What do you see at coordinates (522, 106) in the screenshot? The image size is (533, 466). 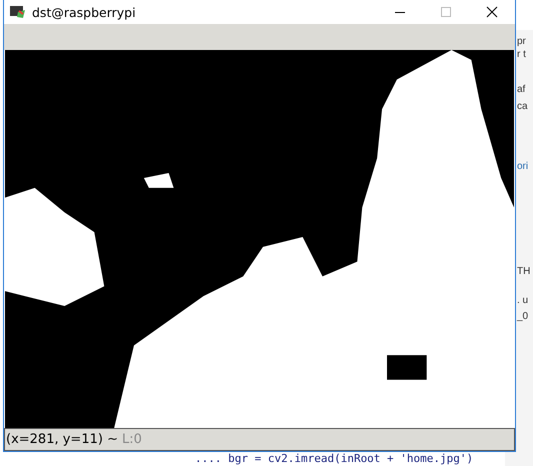 I see `text-fragment: ca` at bounding box center [522, 106].